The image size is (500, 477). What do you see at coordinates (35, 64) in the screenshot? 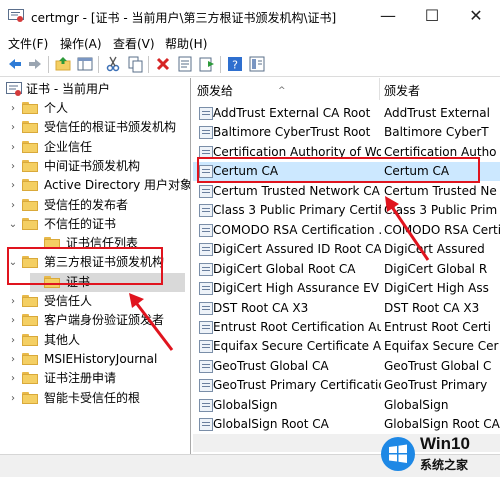
I see `forward-arrow-icon` at bounding box center [35, 64].